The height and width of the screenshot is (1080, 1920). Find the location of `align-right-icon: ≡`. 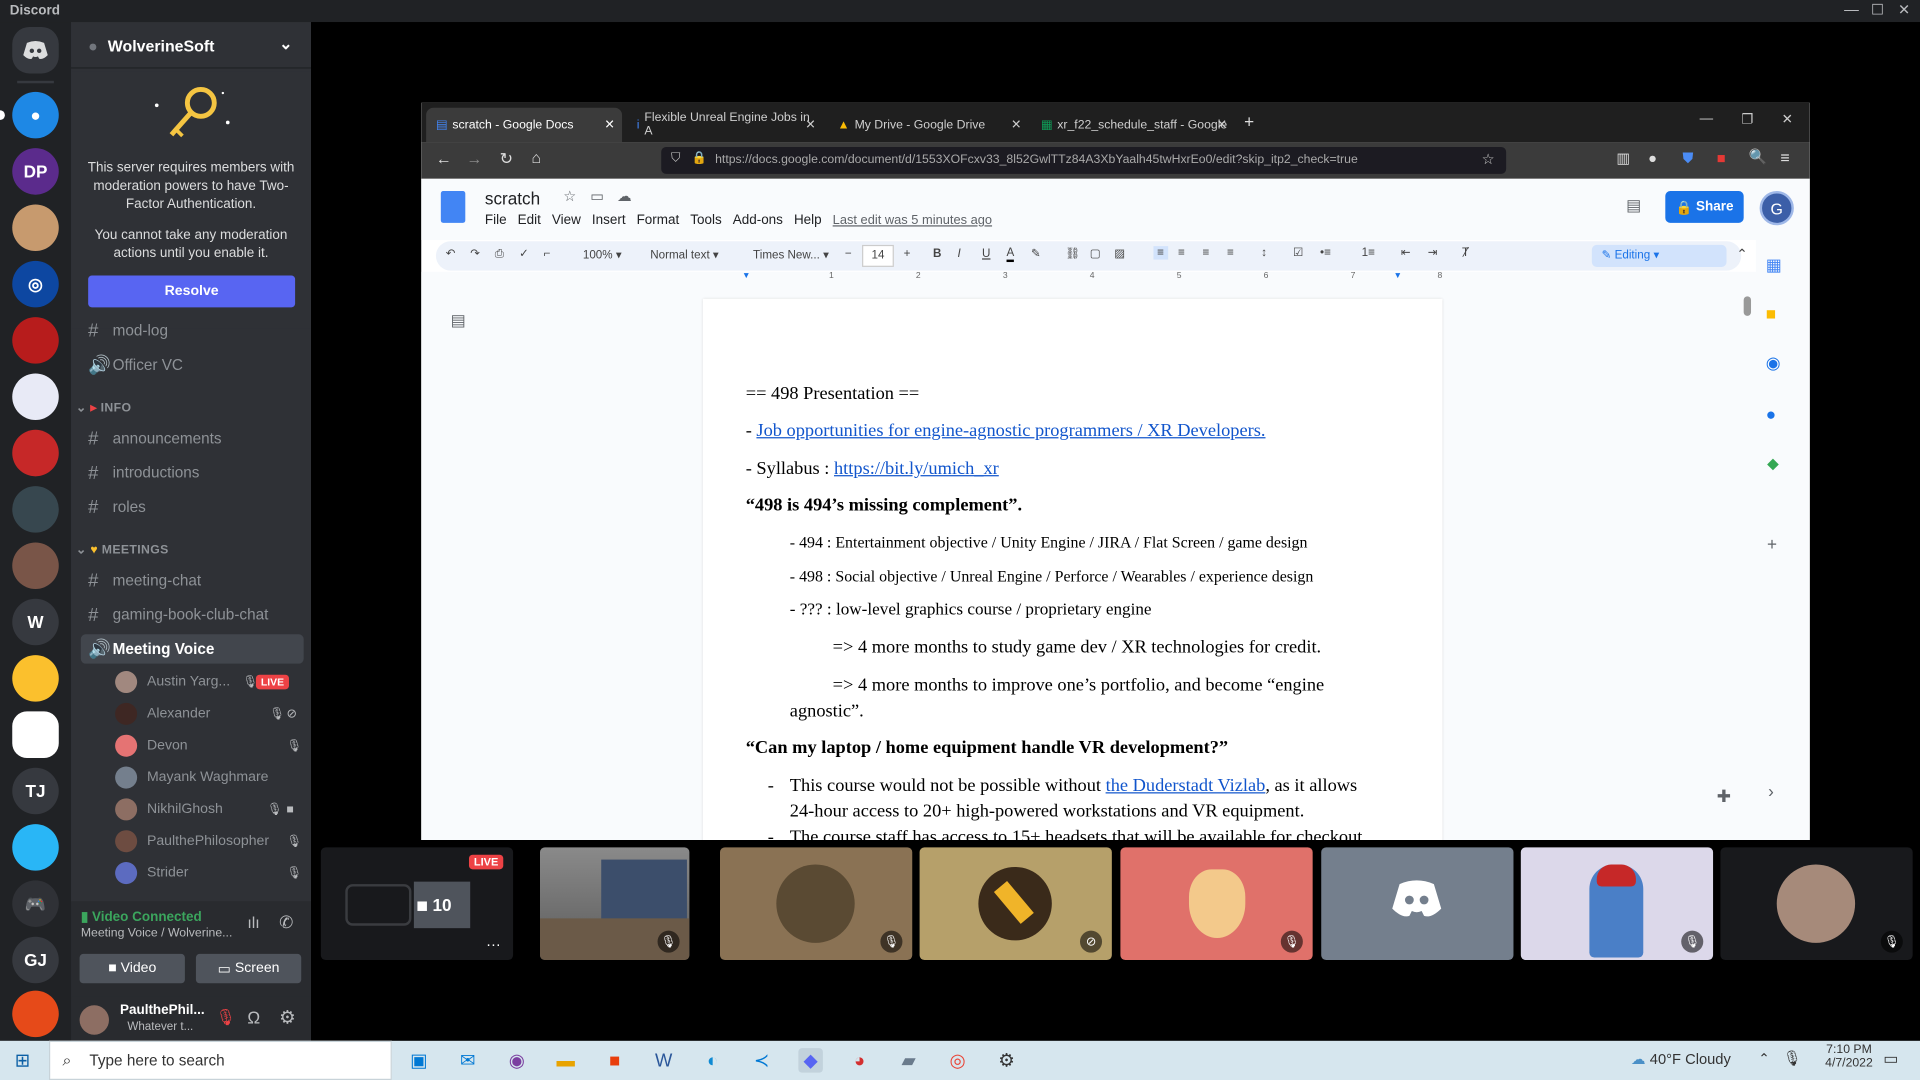

align-right-icon: ≡ is located at coordinates (1205, 252).